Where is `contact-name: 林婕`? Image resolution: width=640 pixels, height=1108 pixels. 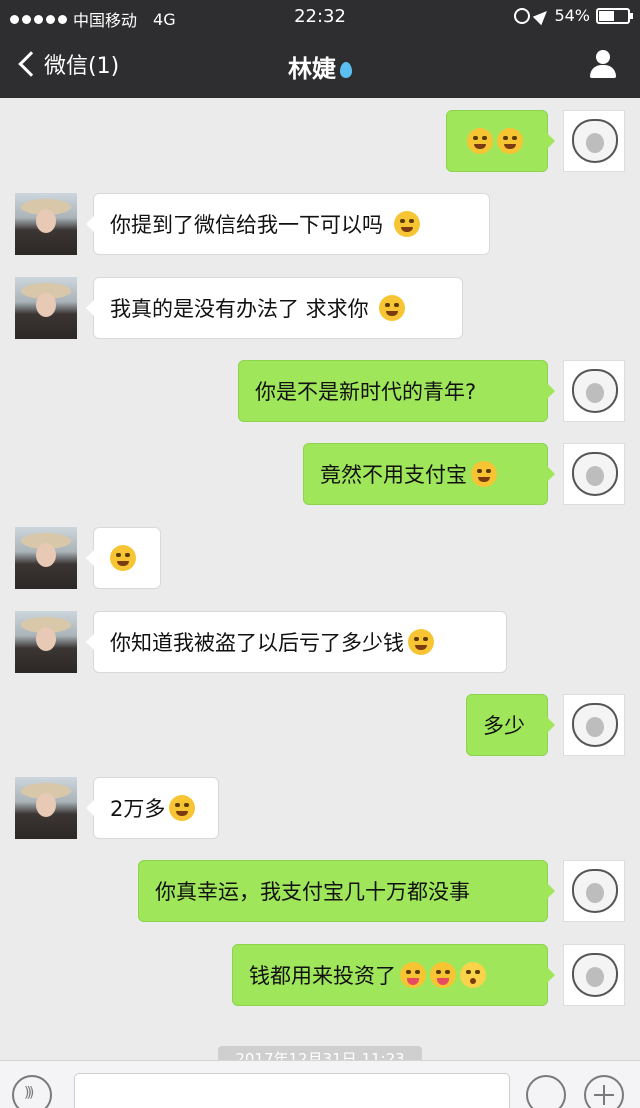 contact-name: 林婕 is located at coordinates (312, 69).